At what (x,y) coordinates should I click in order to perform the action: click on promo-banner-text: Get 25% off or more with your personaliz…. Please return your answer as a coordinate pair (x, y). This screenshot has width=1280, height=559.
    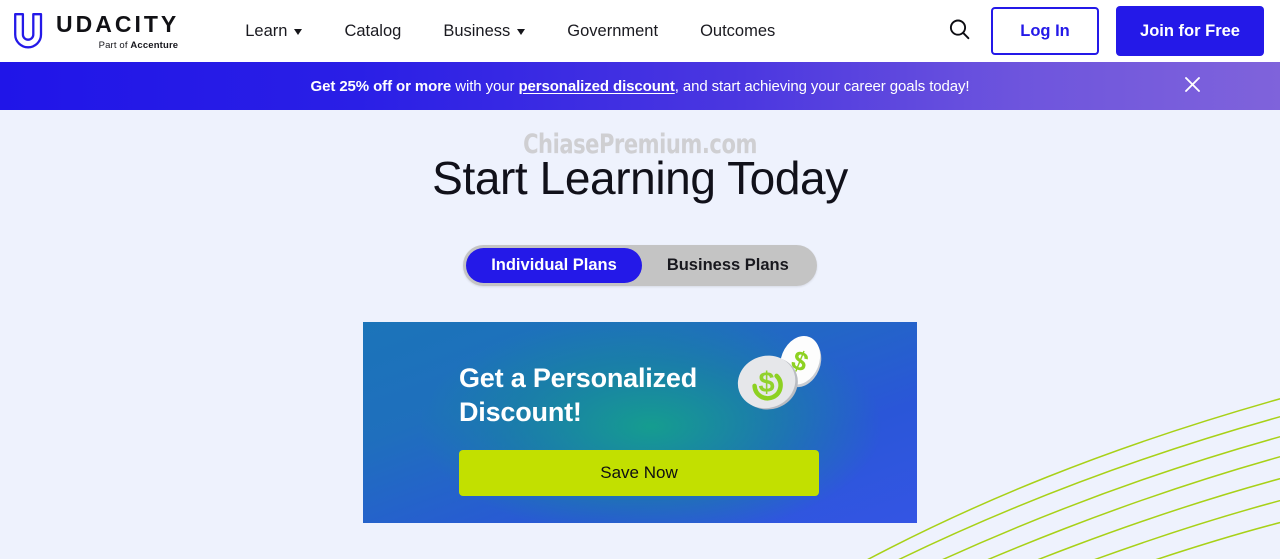
    Looking at the image, I should click on (640, 86).